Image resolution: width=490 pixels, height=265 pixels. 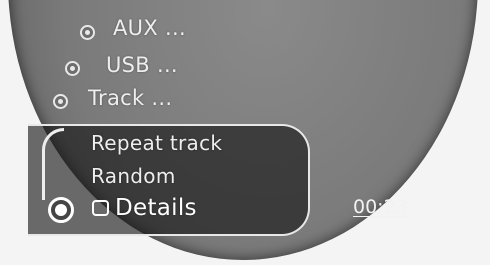 What do you see at coordinates (380, 207) in the screenshot?
I see `elapsed-time: 00:23` at bounding box center [380, 207].